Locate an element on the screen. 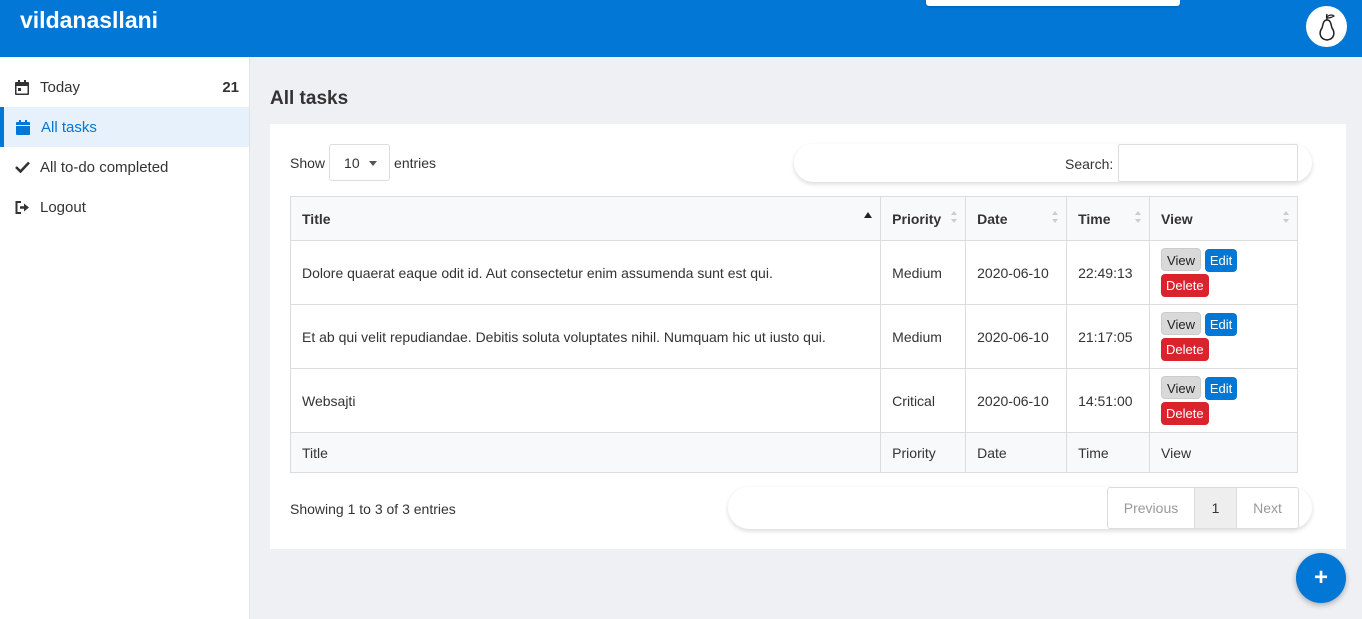 Image resolution: width=1362 pixels, height=619 pixels. search-label: Search: is located at coordinates (1089, 164).